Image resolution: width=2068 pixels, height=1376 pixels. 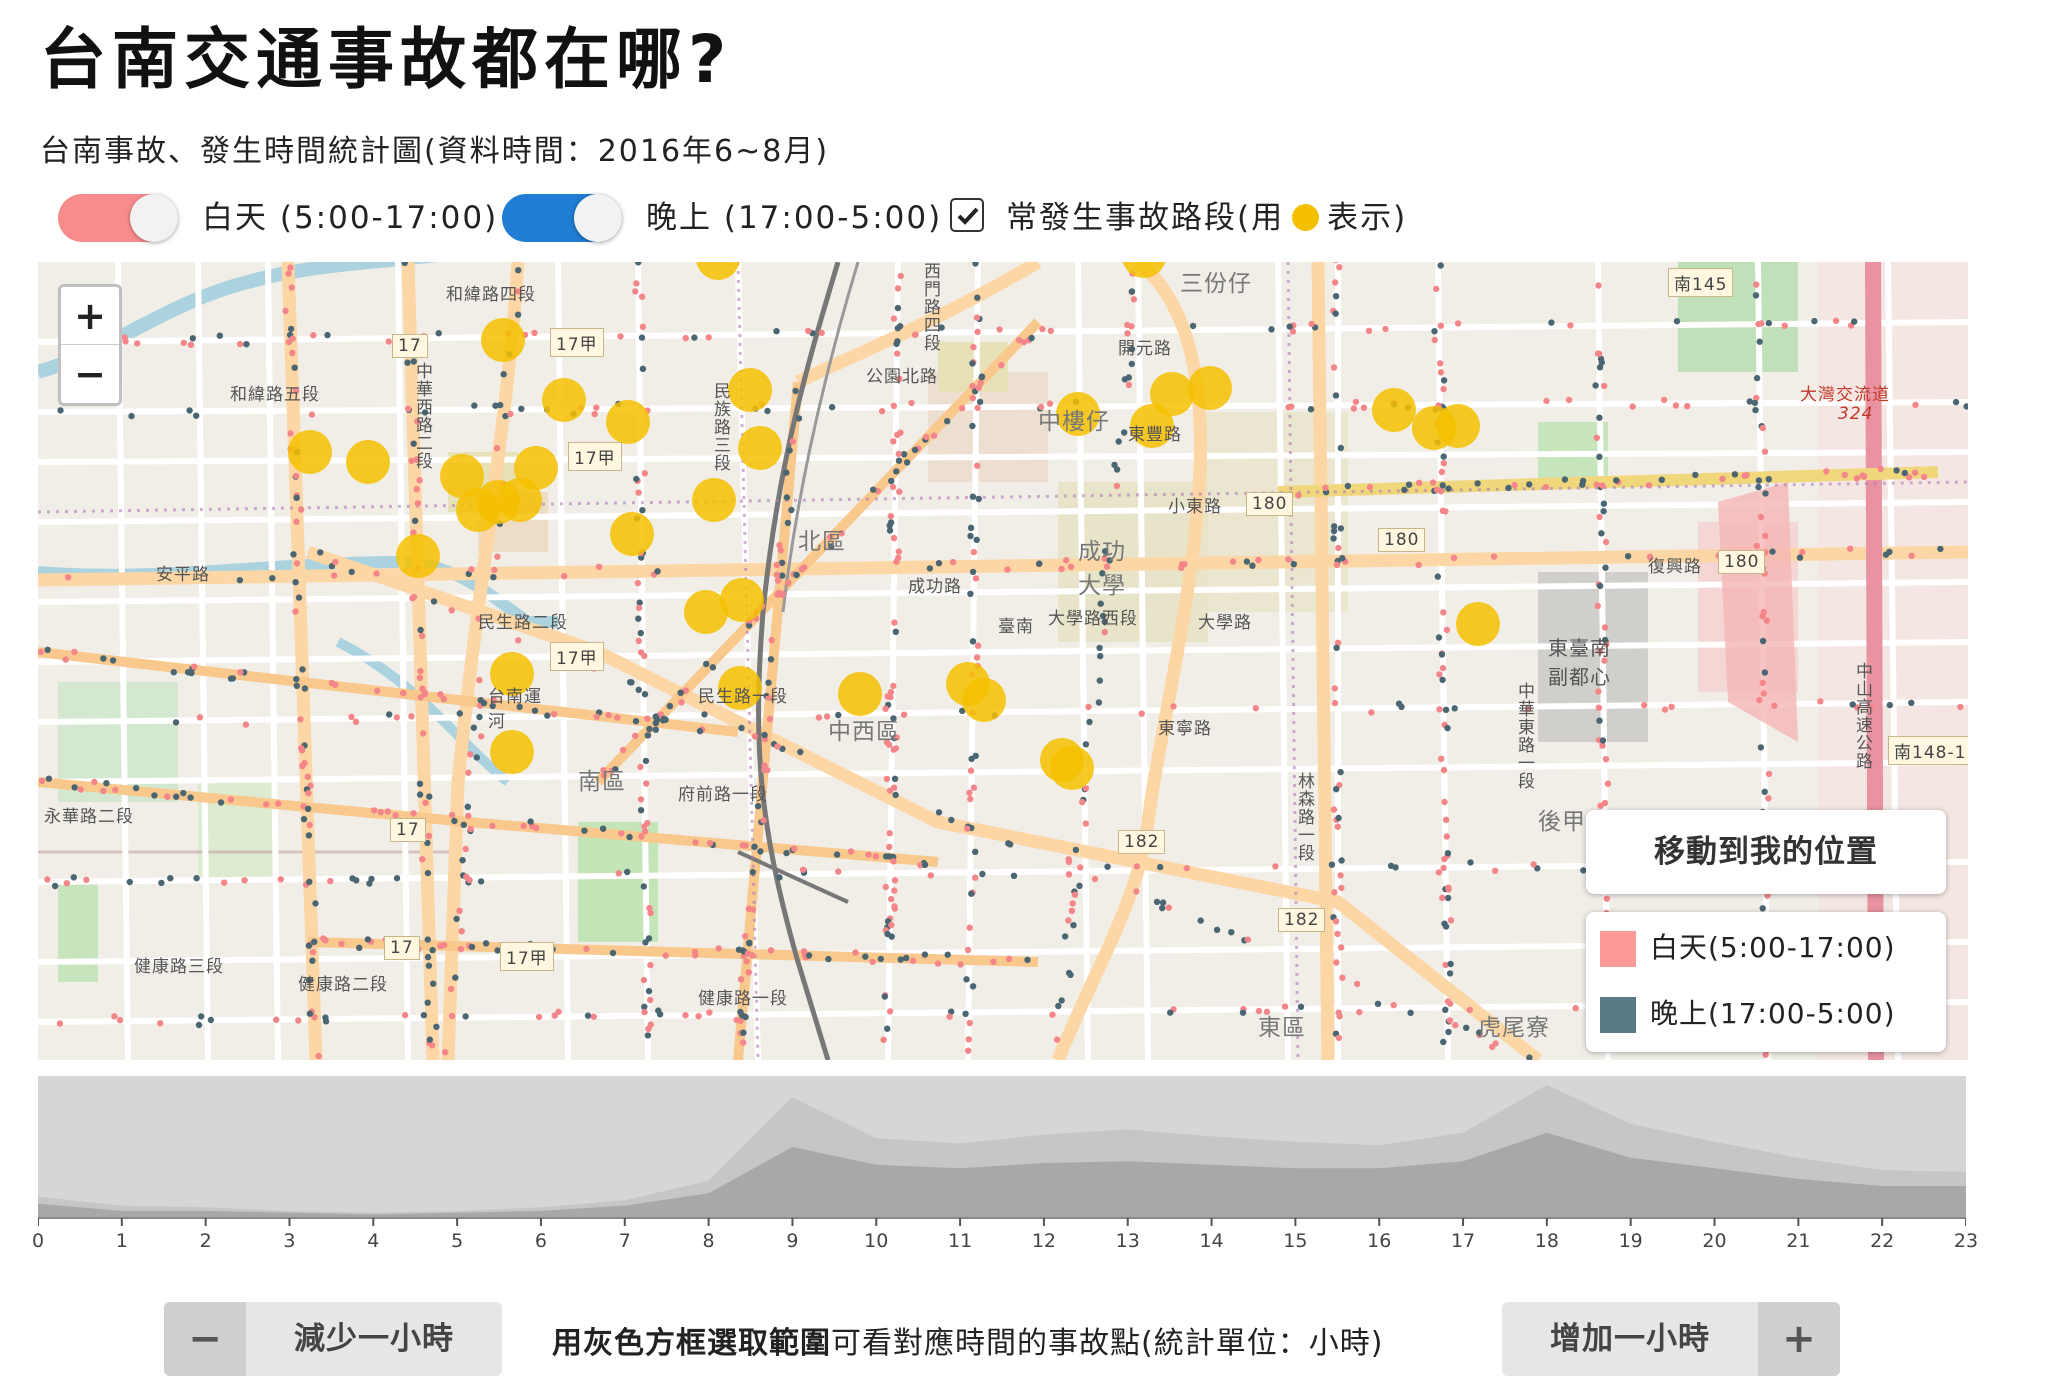 I want to click on locate-me-button: 移動到我的位置, so click(x=1766, y=852).